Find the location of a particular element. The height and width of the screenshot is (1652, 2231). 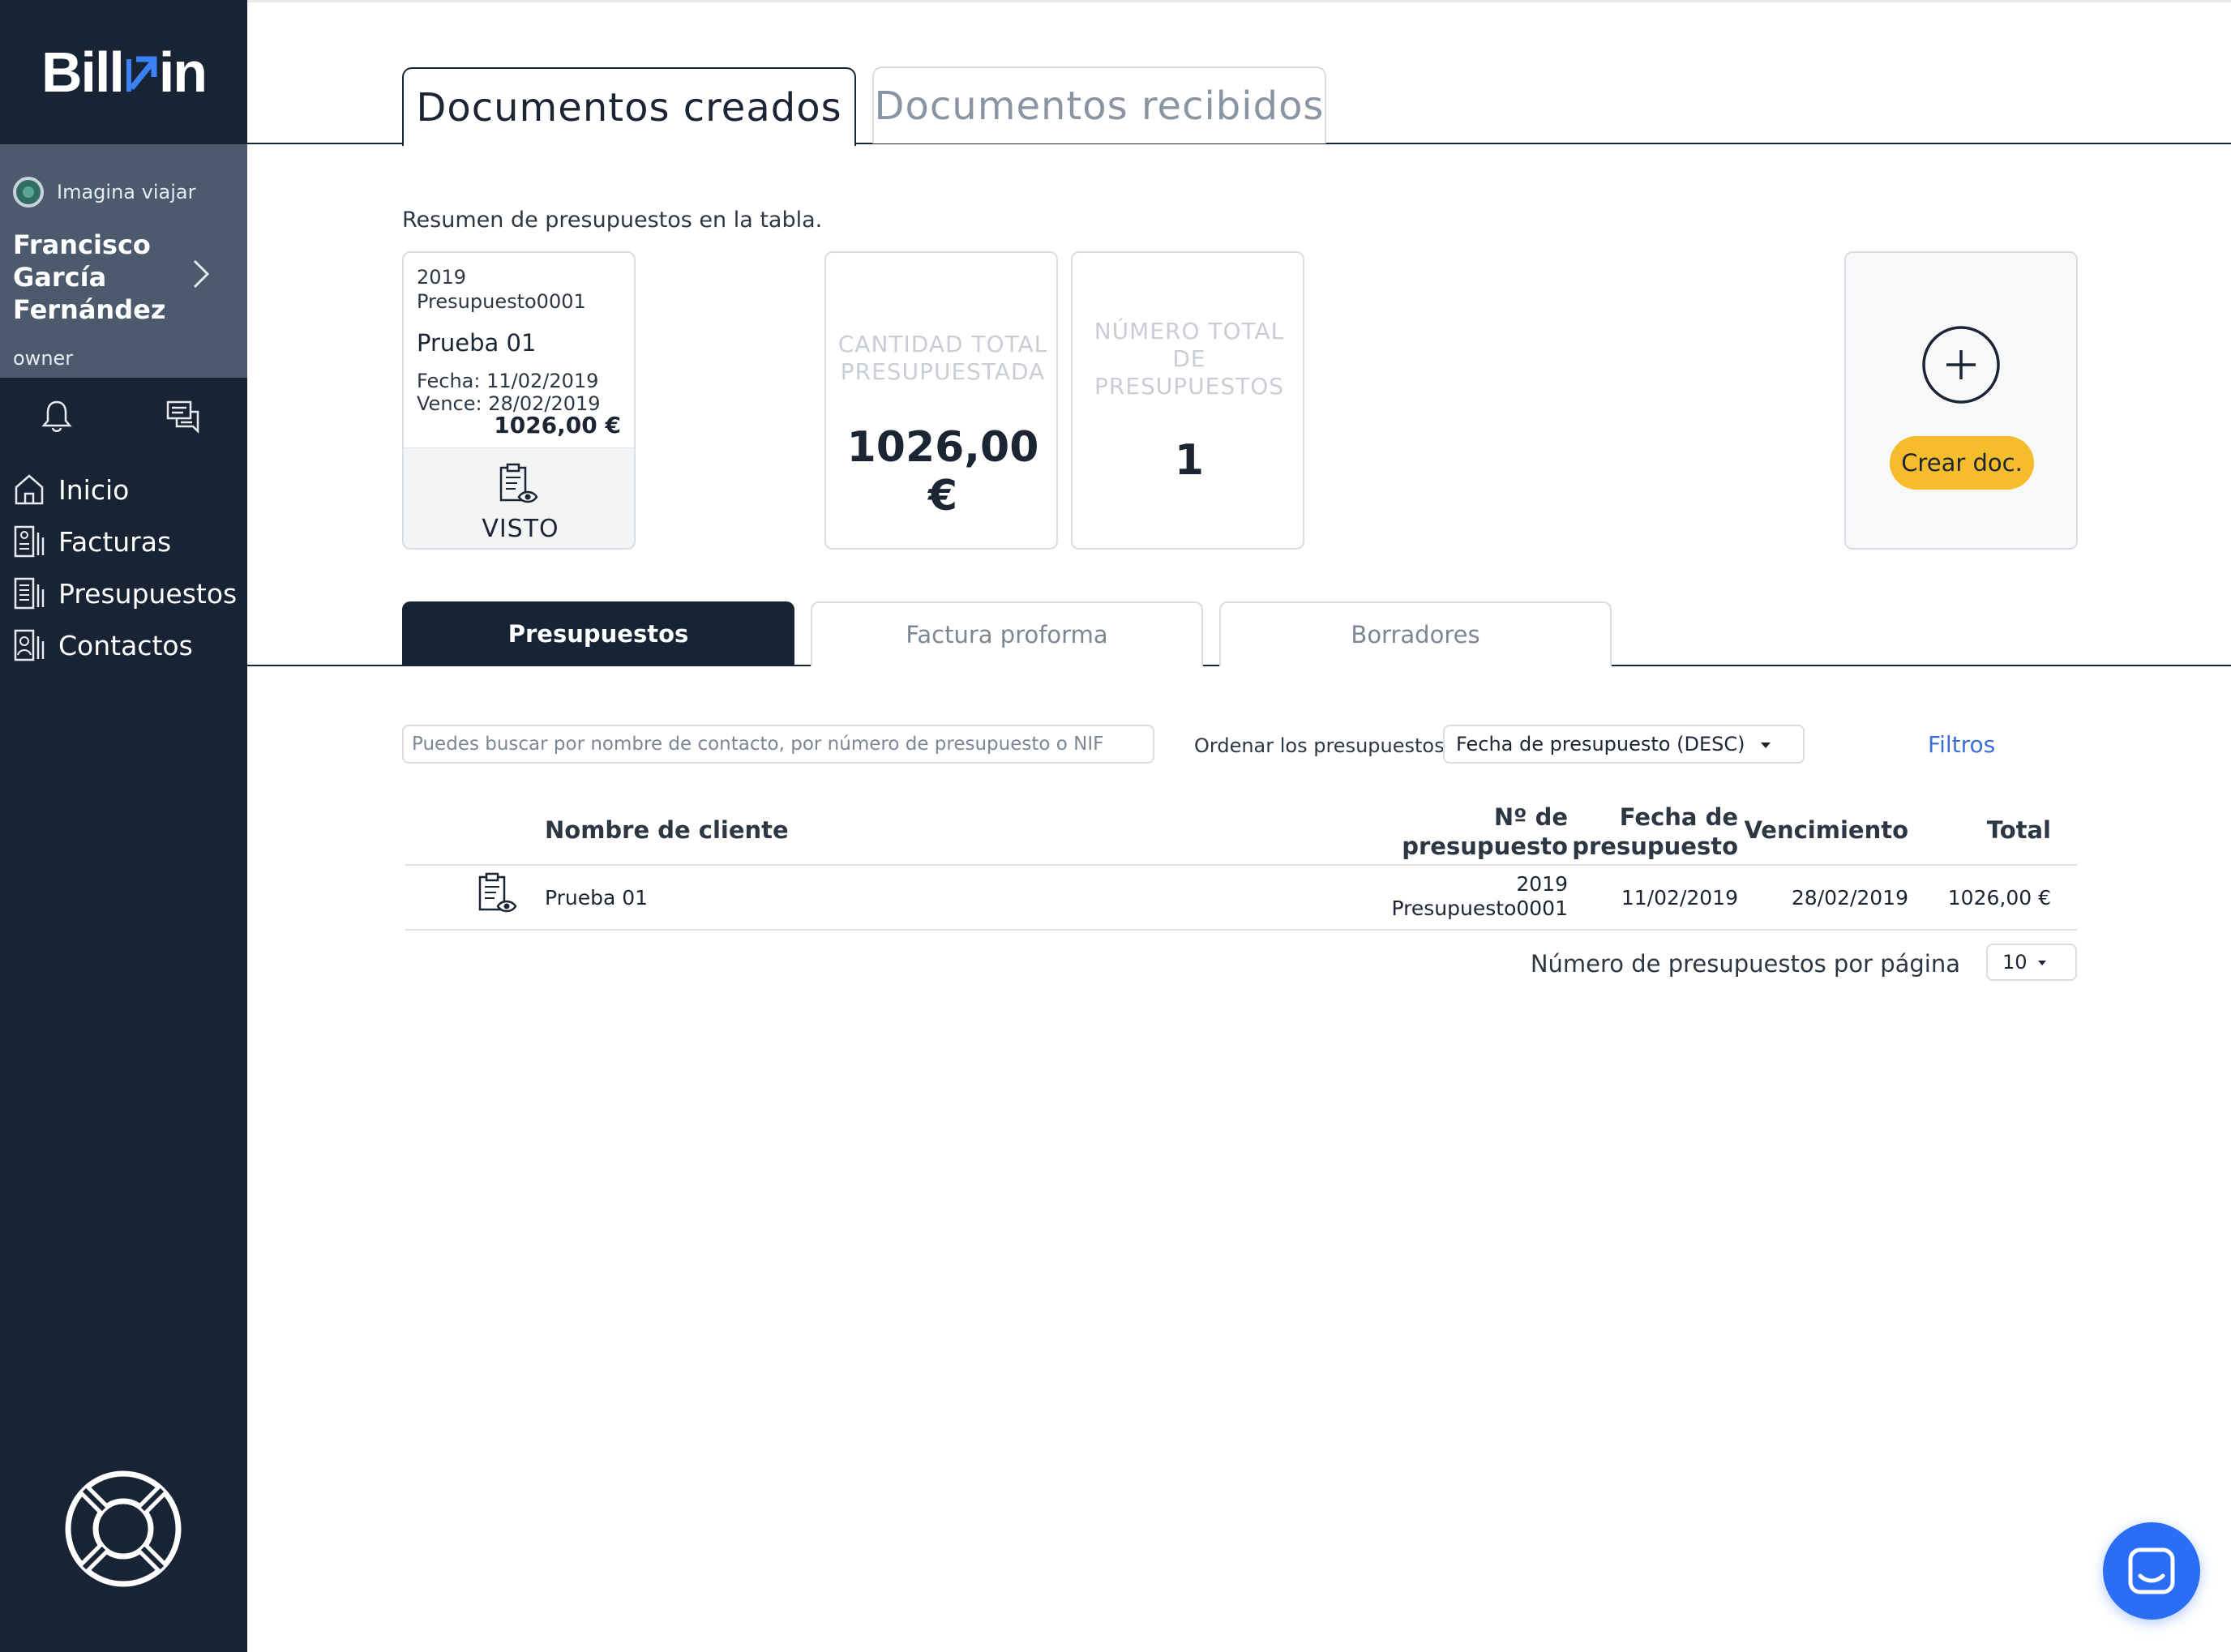

sidebar-item-contactos: Contactos is located at coordinates (123, 645).